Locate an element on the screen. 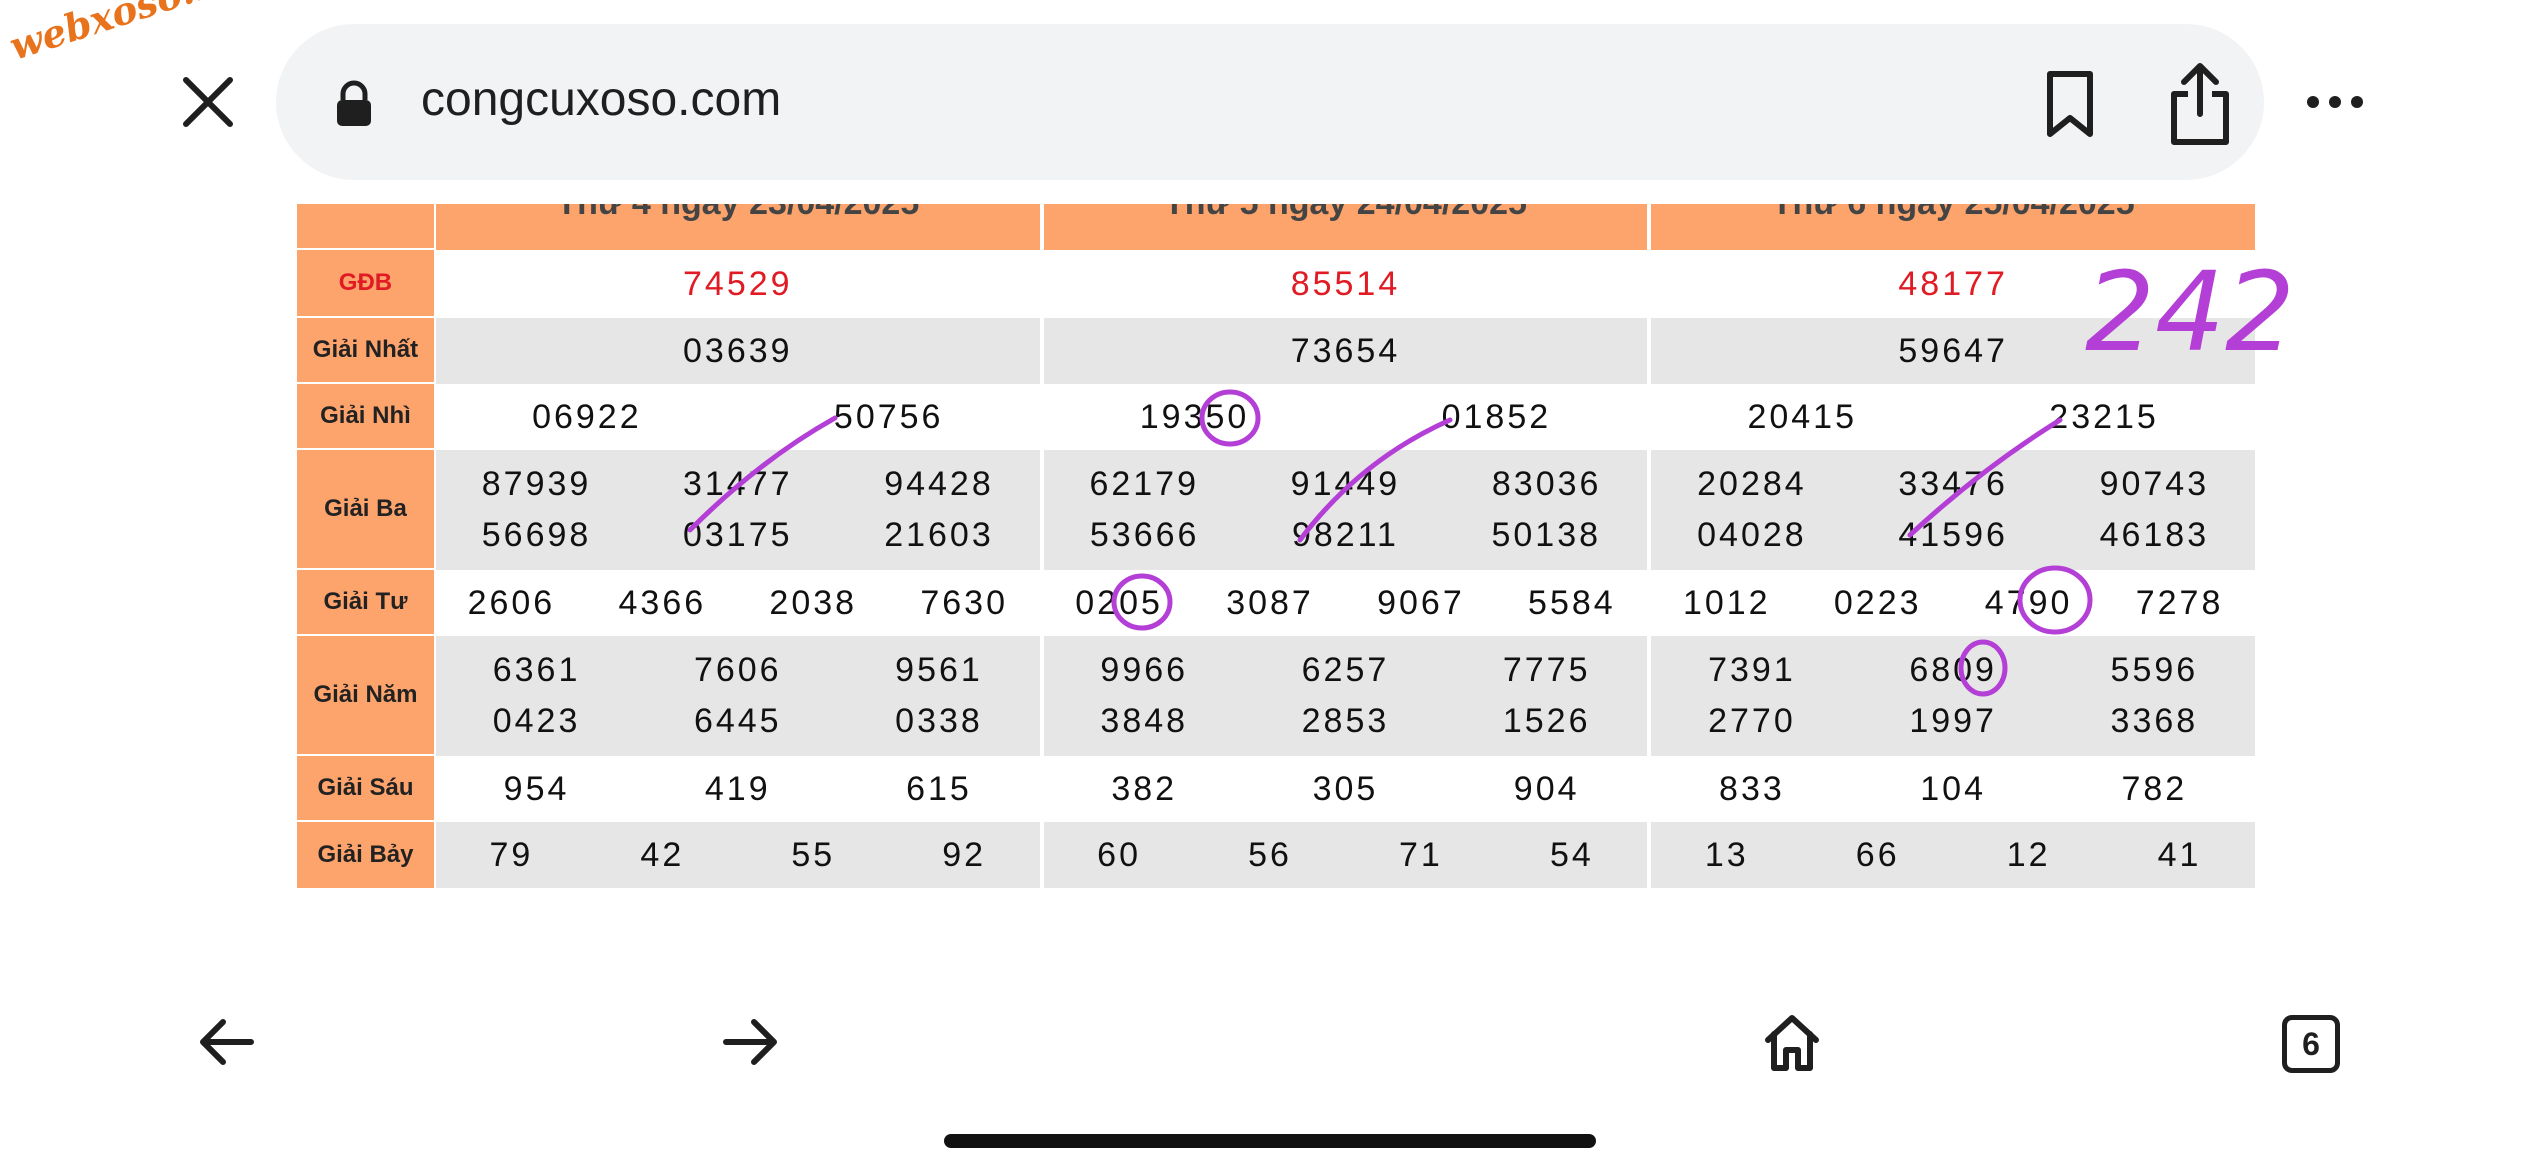  tabs-icon: 6 is located at coordinates (2311, 1044).